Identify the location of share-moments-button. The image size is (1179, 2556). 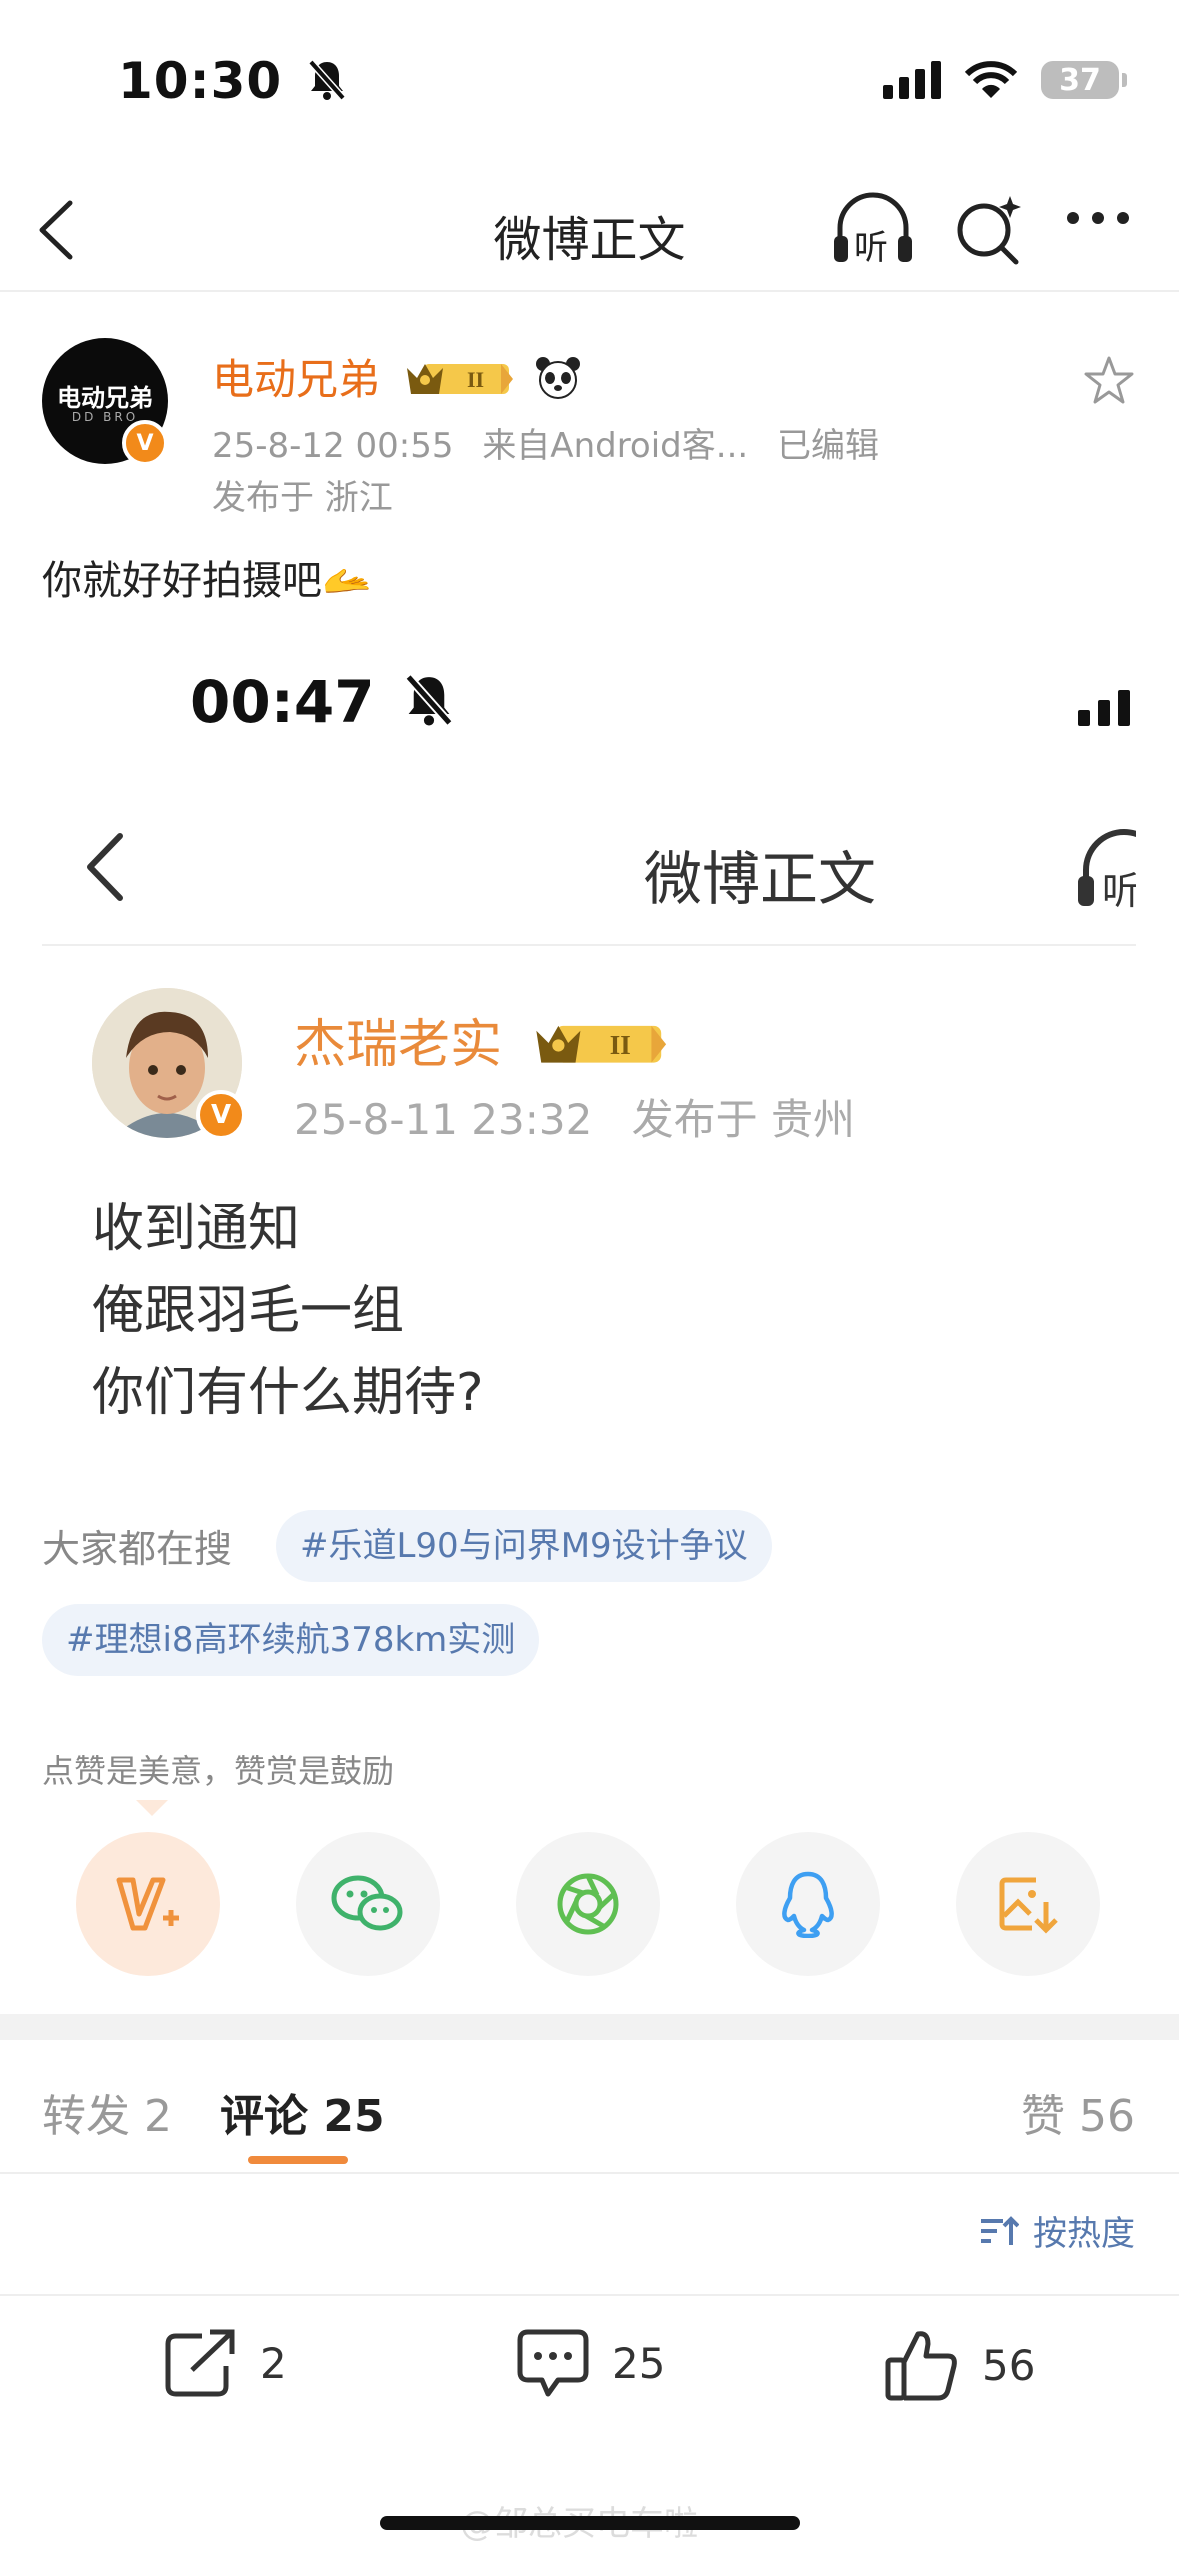
(588, 1904).